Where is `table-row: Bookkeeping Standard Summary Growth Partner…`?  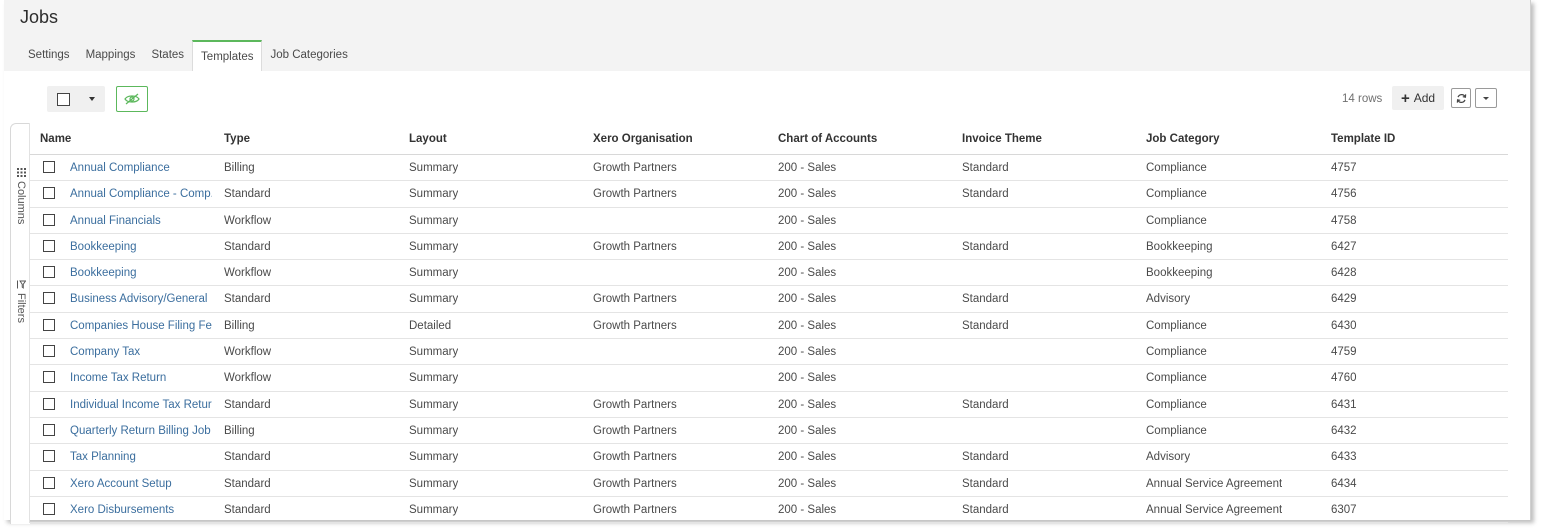 table-row: Bookkeeping Standard Summary Growth Partner… is located at coordinates (769, 247).